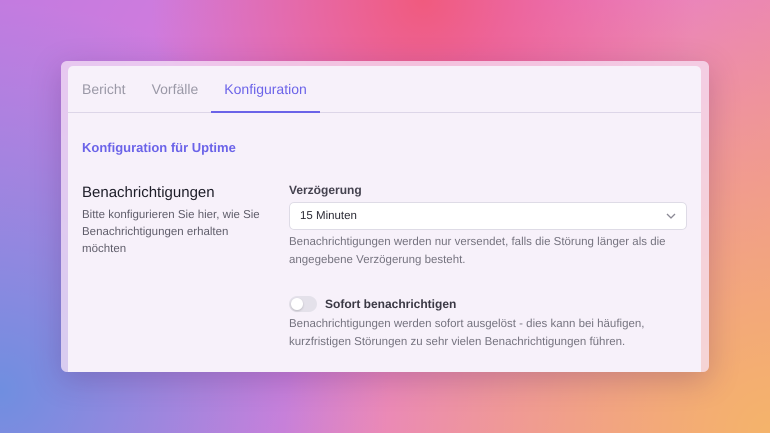 The width and height of the screenshot is (770, 433). Describe the element at coordinates (303, 304) in the screenshot. I see `toggle-switch` at that location.